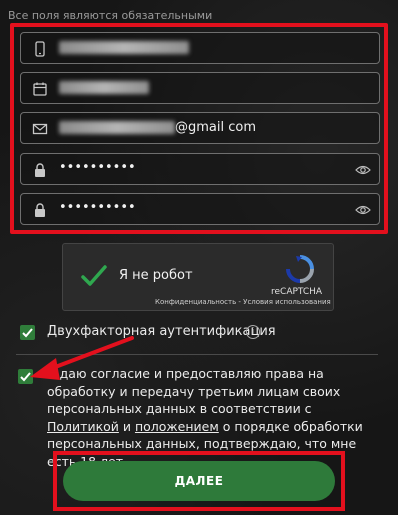 The image size is (398, 515). I want to click on consent-checkbox, so click(25, 376).